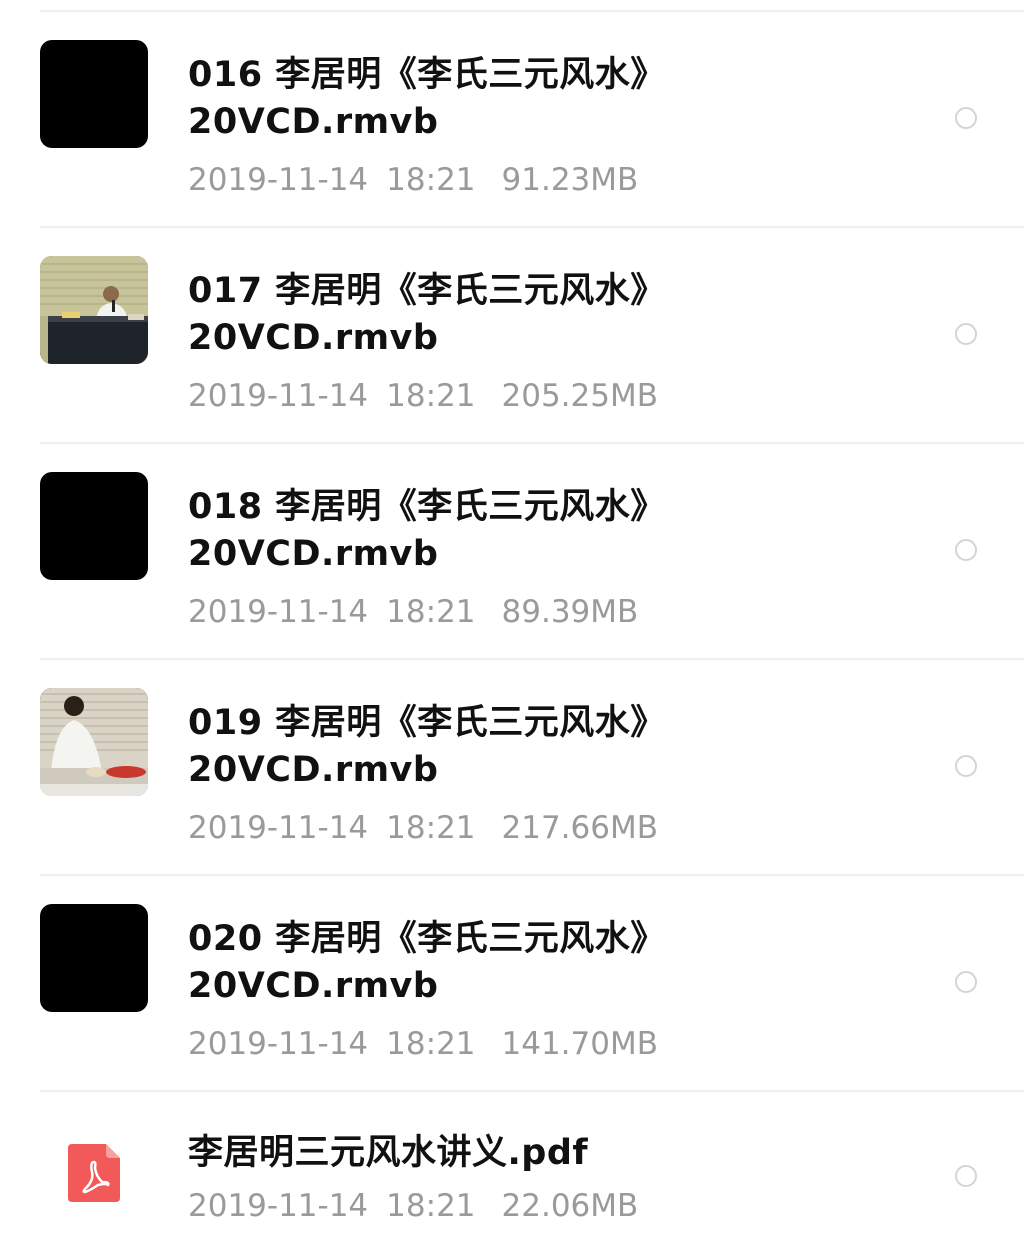 This screenshot has width=1024, height=1244. Describe the element at coordinates (427, 530) in the screenshot. I see `file-name: 018 李居明《李氏三元风水》 20VCD.rmvb` at that location.